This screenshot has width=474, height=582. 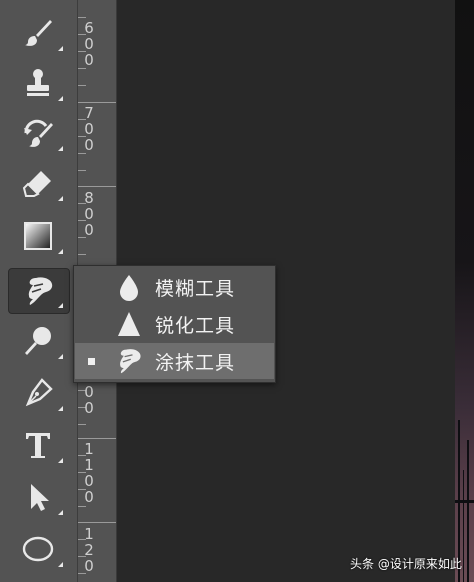 I want to click on history-brush-tool-button, so click(x=38, y=133).